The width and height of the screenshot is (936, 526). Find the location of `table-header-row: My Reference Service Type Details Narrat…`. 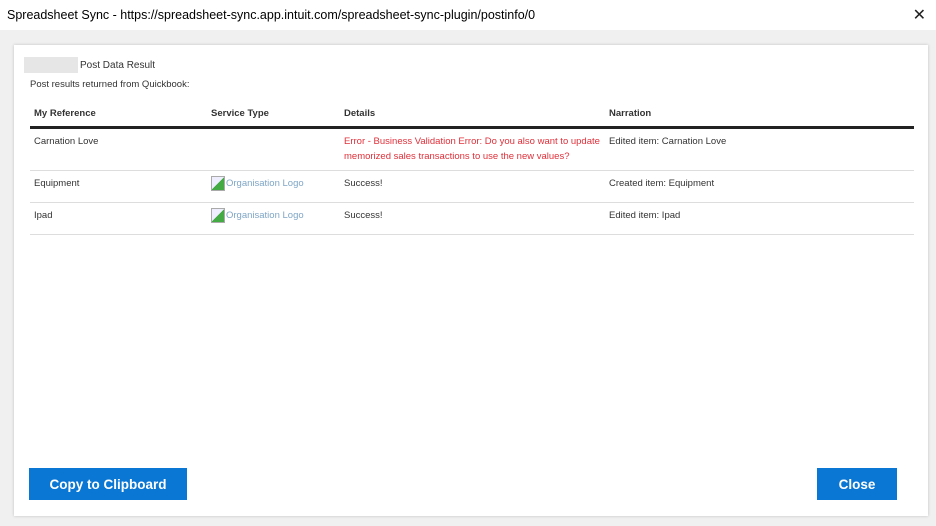

table-header-row: My Reference Service Type Details Narrat… is located at coordinates (472, 115).